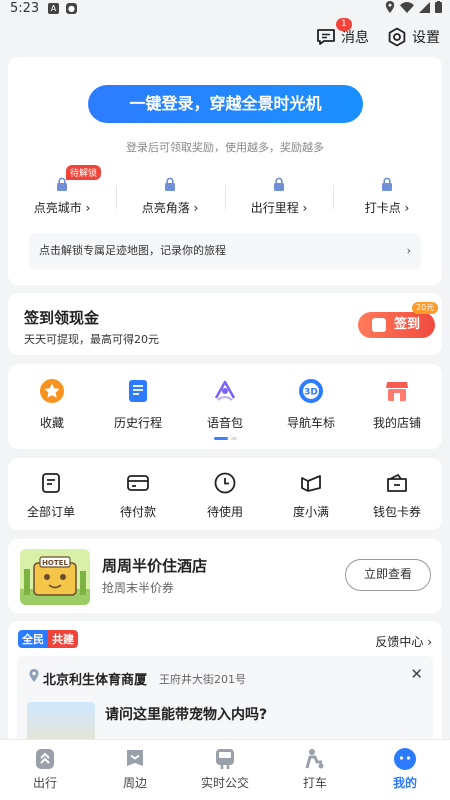  What do you see at coordinates (311, 391) in the screenshot?
I see `nav-3d-icon: 3D` at bounding box center [311, 391].